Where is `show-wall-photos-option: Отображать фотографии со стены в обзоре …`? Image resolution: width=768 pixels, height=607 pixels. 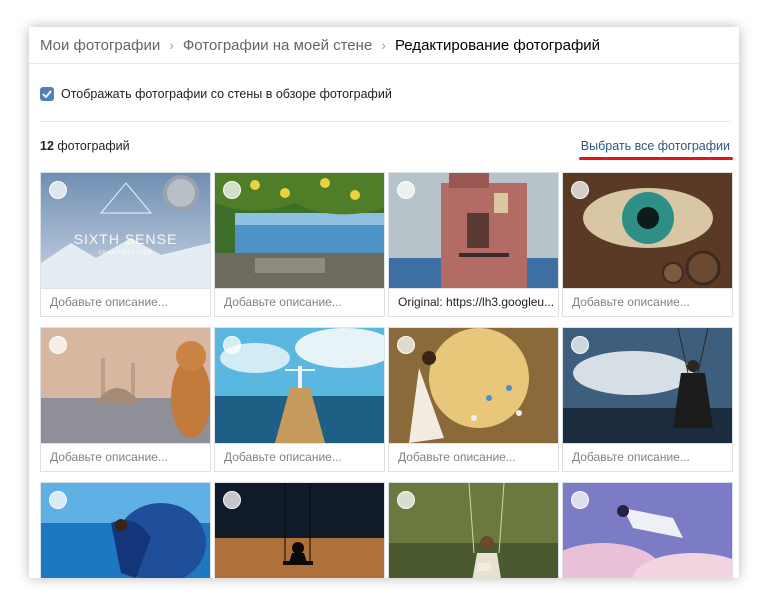
show-wall-photos-option: Отображать фотографии со стены в обзоре … is located at coordinates (216, 94).